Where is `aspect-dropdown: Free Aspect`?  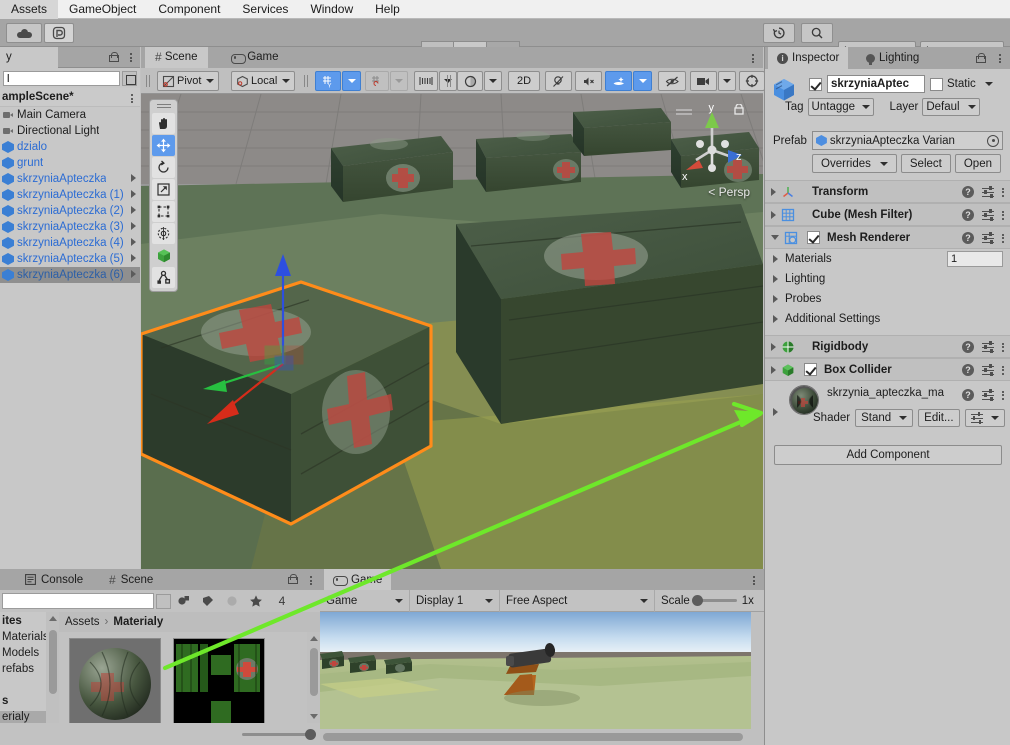 aspect-dropdown: Free Aspect is located at coordinates (577, 600).